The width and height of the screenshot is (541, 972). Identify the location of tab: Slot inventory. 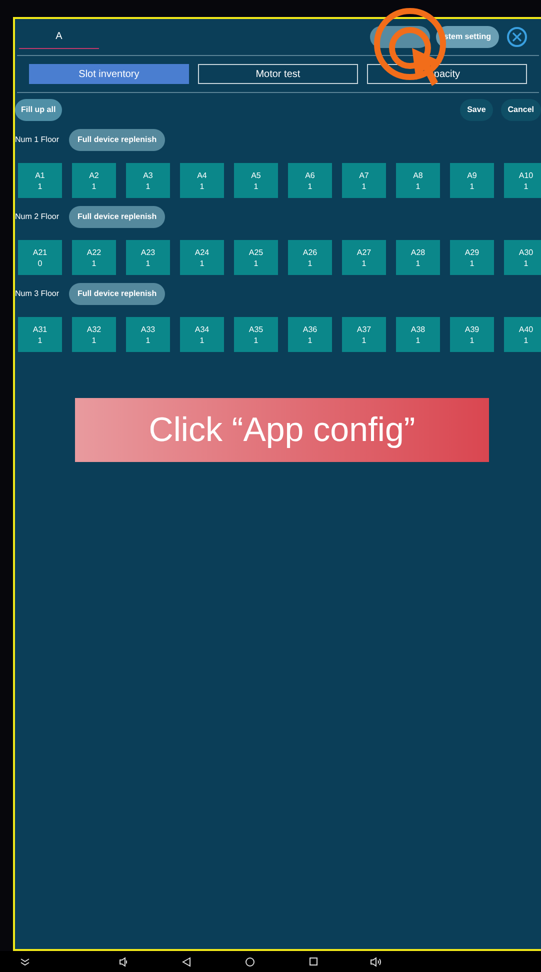
(109, 74).